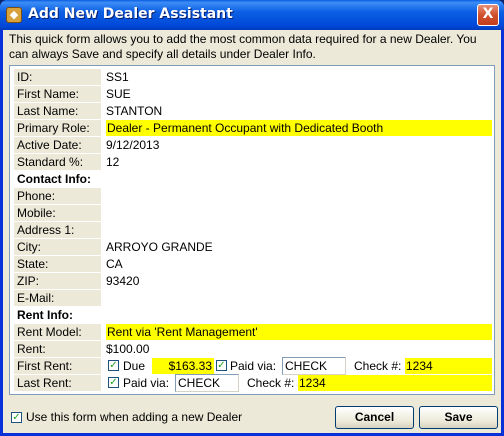 The height and width of the screenshot is (436, 504). What do you see at coordinates (253, 247) in the screenshot?
I see `field-row-city: City: ARROYO GRANDE` at bounding box center [253, 247].